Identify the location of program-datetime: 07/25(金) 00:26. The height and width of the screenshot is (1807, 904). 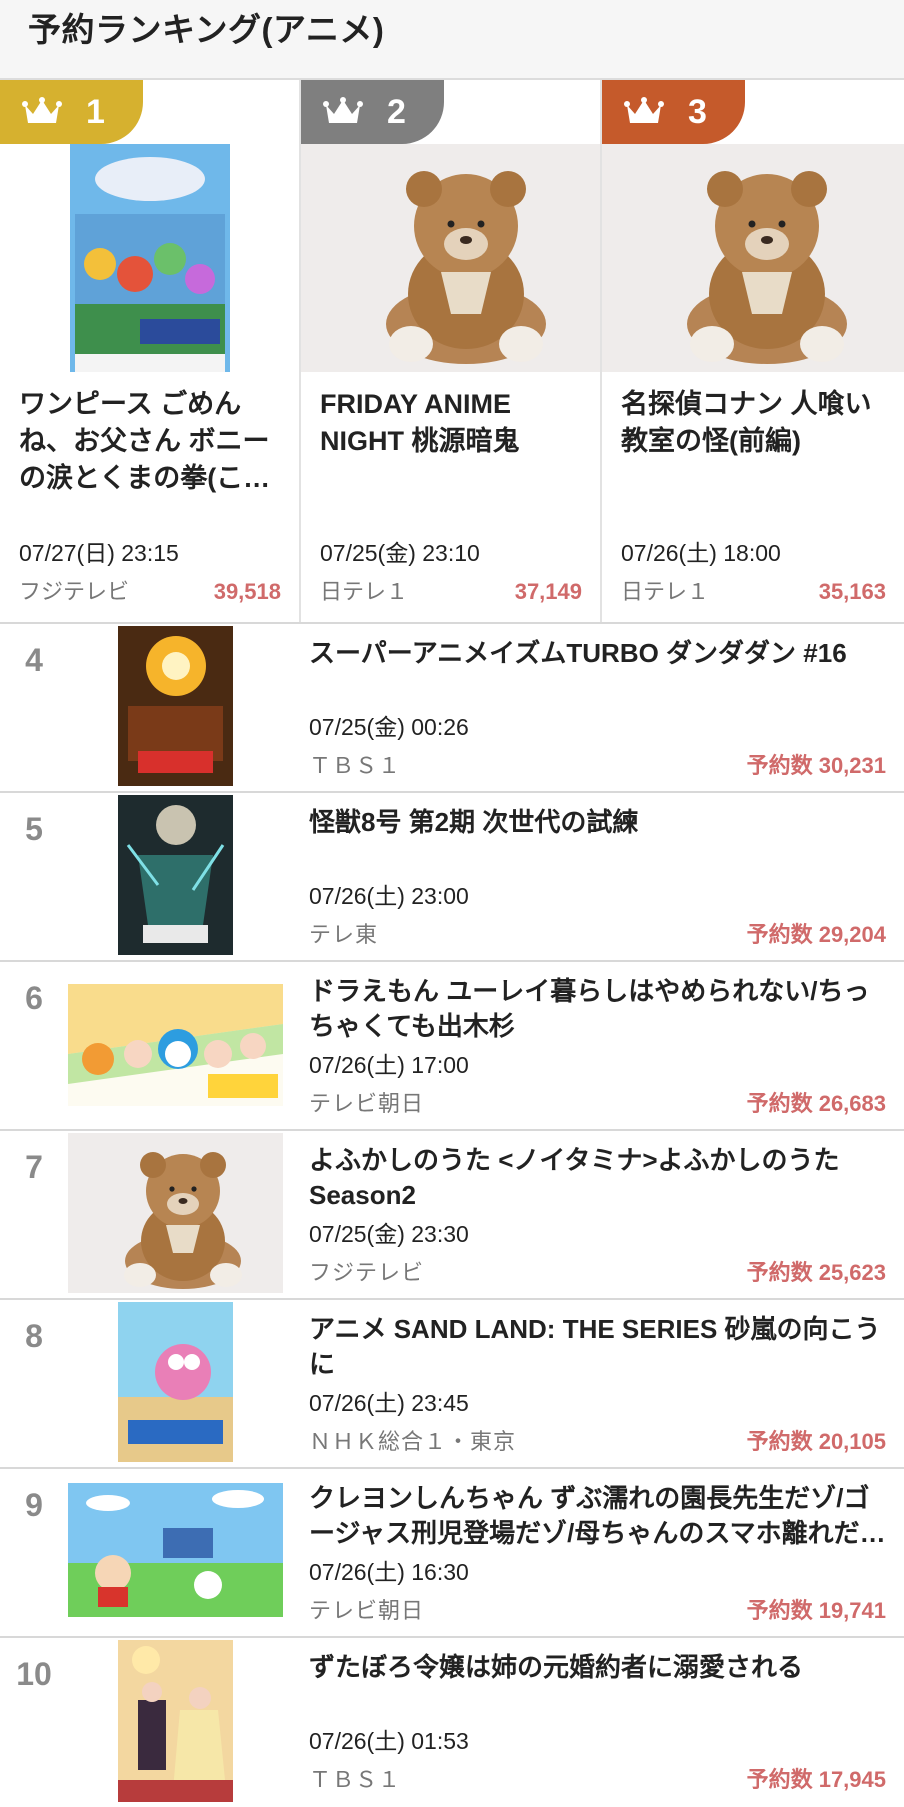
(389, 727).